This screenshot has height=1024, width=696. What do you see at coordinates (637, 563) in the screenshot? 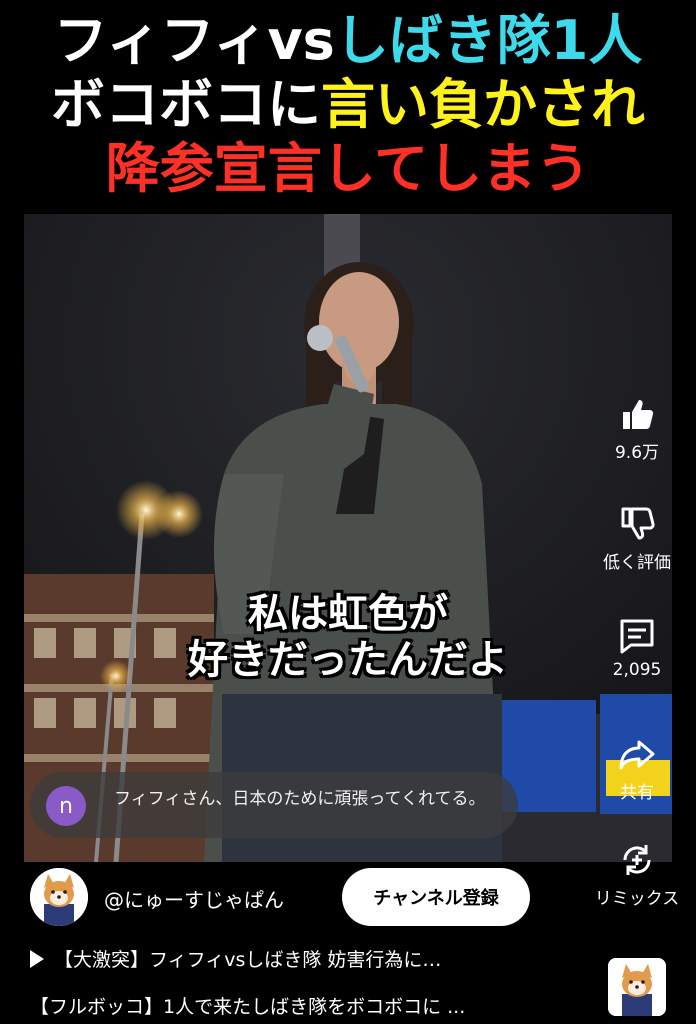
I see `dislike-label: 低く評価` at bounding box center [637, 563].